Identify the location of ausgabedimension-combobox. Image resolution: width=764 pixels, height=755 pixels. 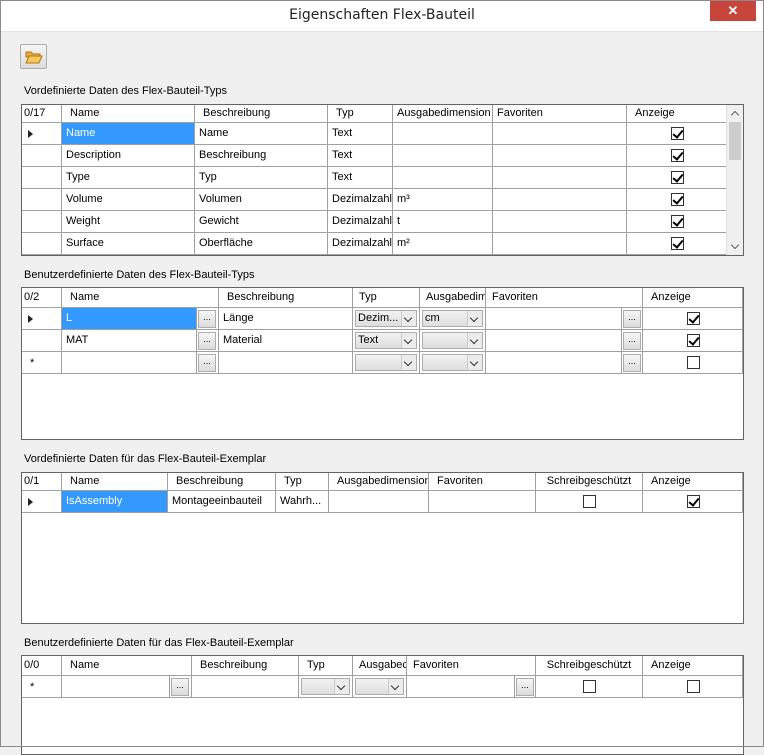
(452, 340).